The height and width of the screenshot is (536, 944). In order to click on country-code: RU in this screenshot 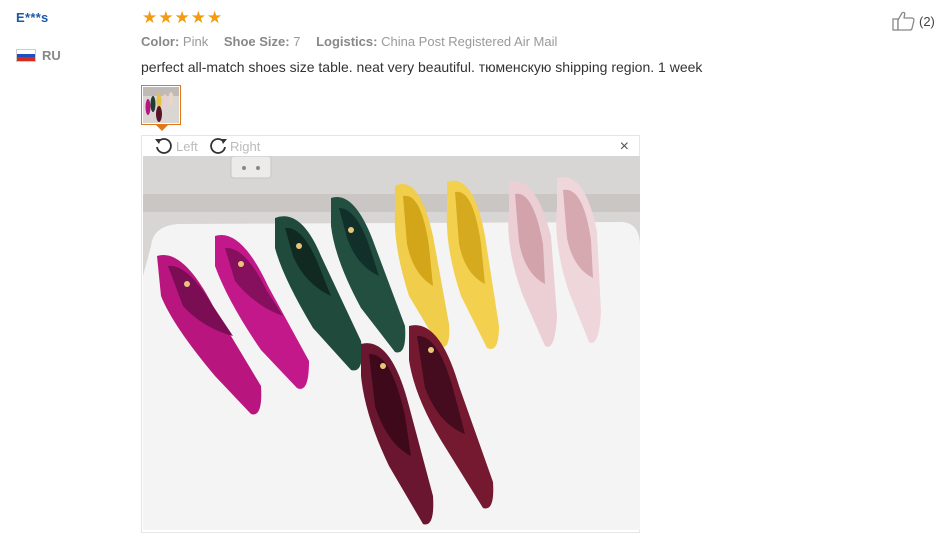, I will do `click(51, 55)`.